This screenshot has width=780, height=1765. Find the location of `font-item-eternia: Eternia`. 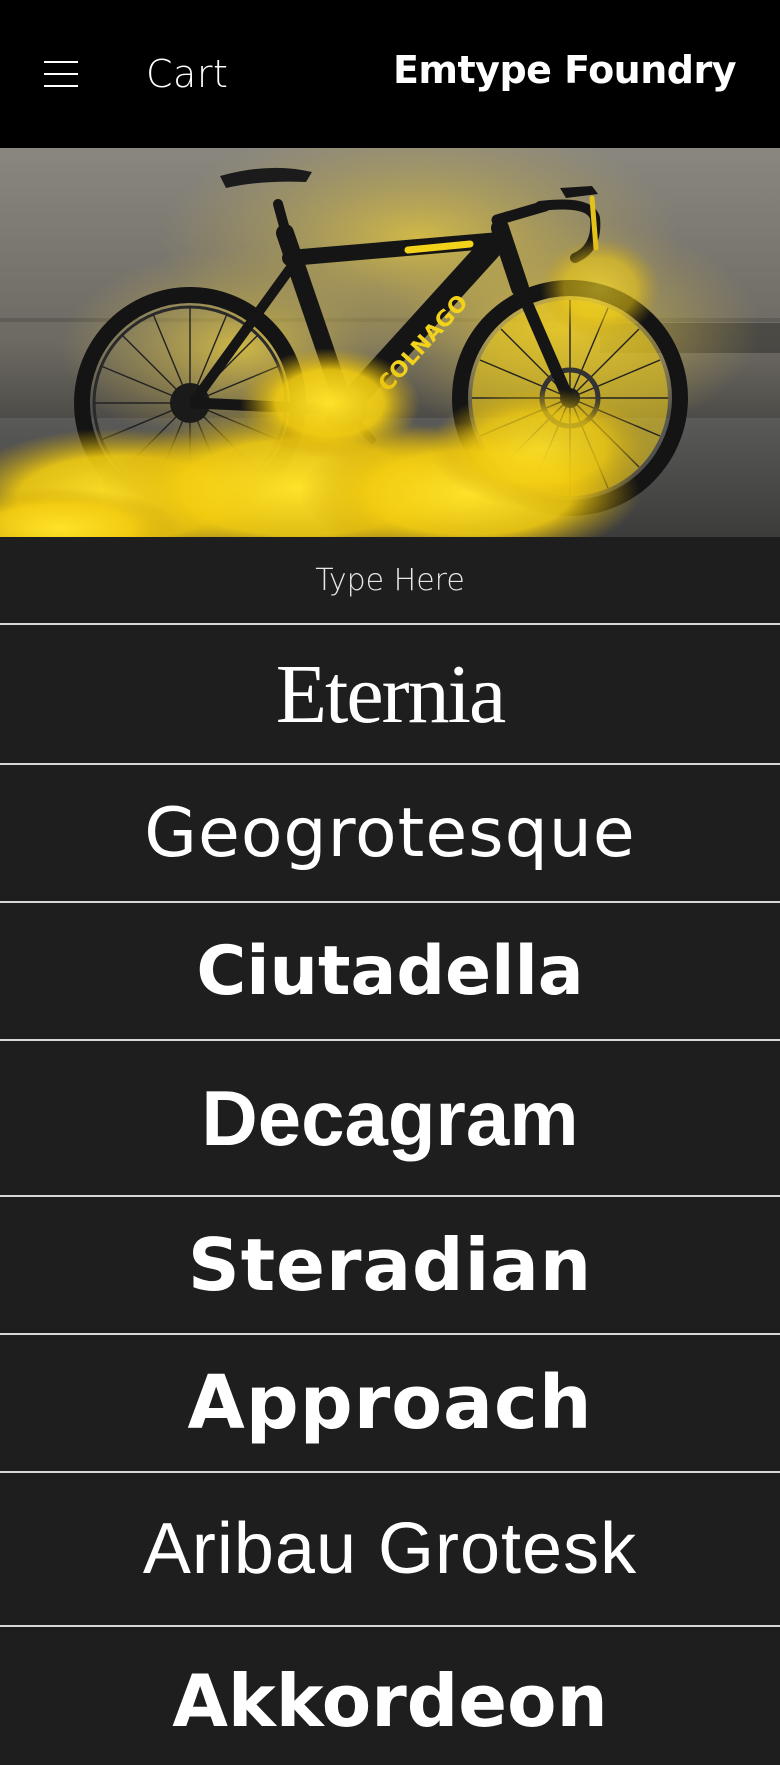

font-item-eternia: Eternia is located at coordinates (390, 695).